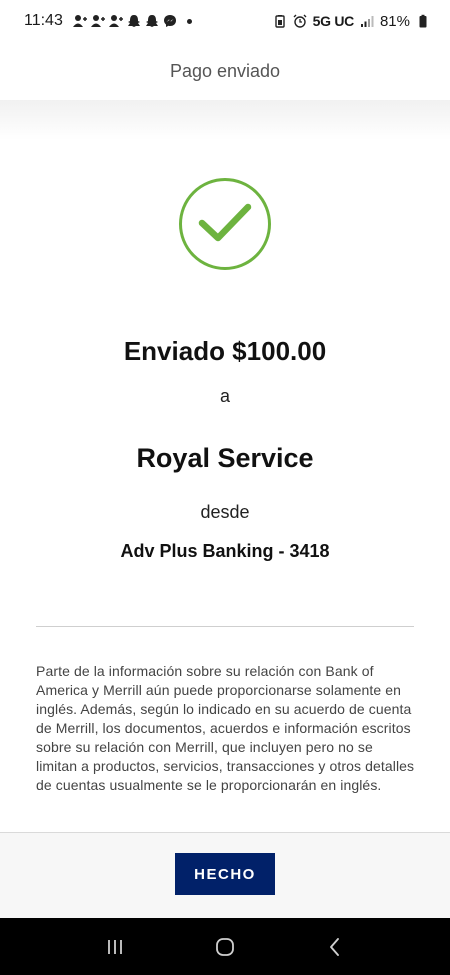 Image resolution: width=450 pixels, height=975 pixels. Describe the element at coordinates (225, 351) in the screenshot. I see `sent-amount: Enviado $100.00` at that location.